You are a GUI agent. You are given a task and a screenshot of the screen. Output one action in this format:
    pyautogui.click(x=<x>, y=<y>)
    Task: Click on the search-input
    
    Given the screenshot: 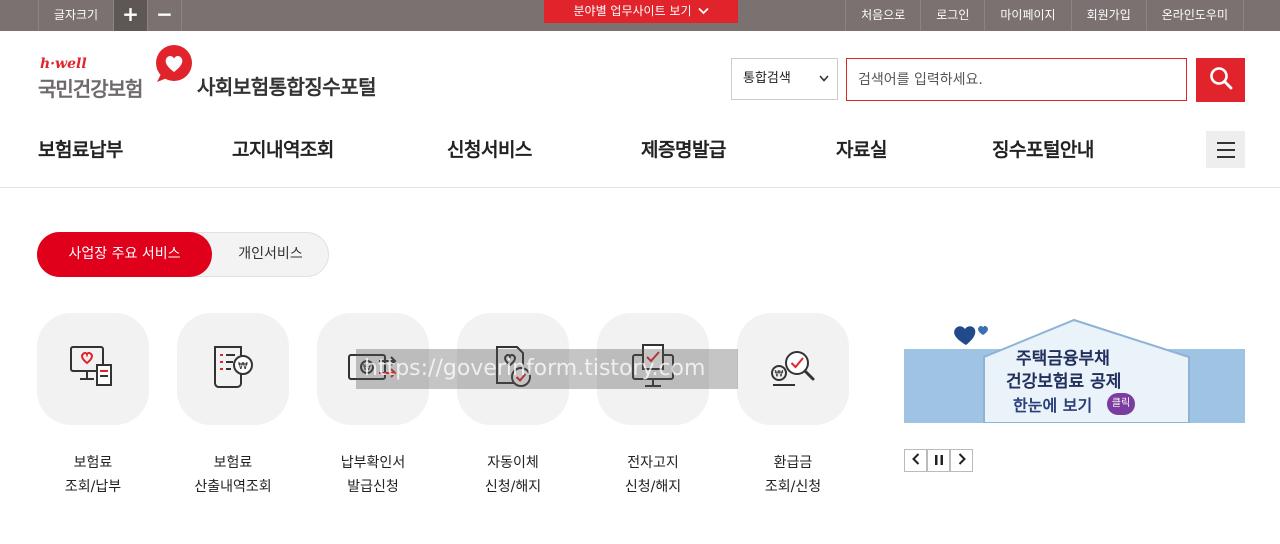 What is the action you would take?
    pyautogui.click(x=1016, y=79)
    